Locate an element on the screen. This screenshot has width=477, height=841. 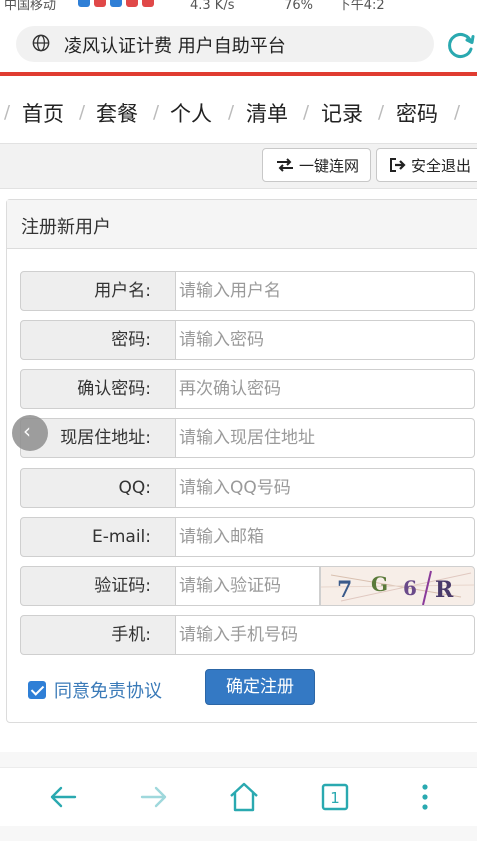
safe-logout-button: 安全退出 is located at coordinates (426, 165).